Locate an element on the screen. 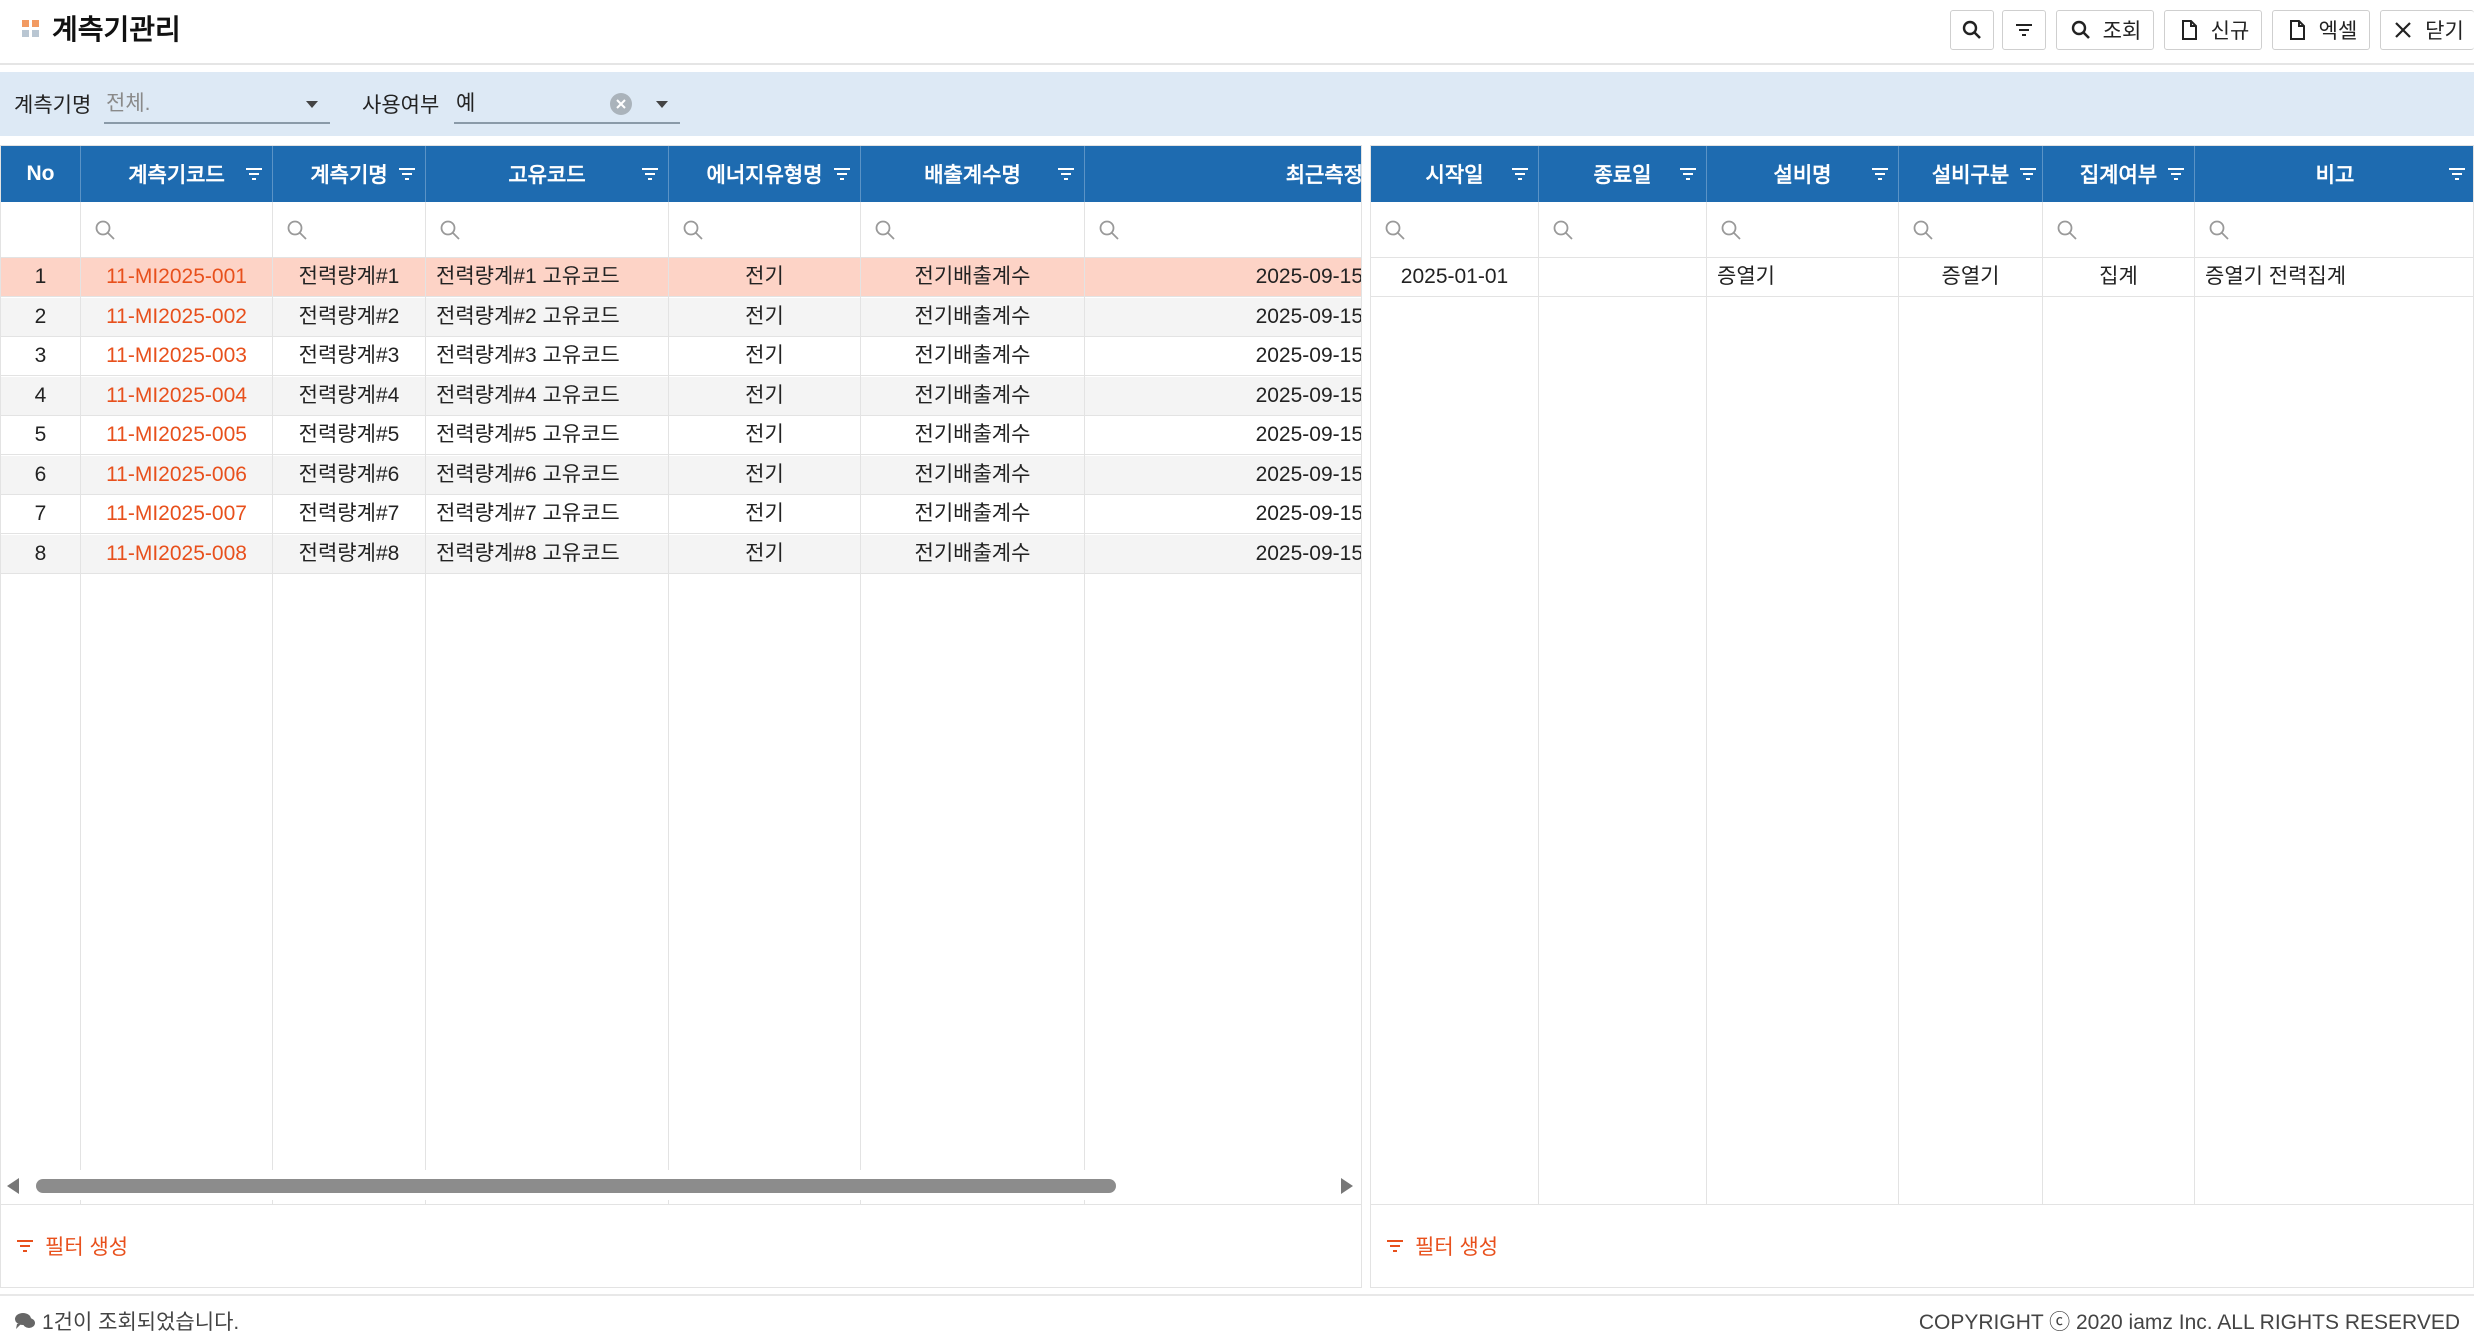  table-cell-no: 8 is located at coordinates (41, 553).